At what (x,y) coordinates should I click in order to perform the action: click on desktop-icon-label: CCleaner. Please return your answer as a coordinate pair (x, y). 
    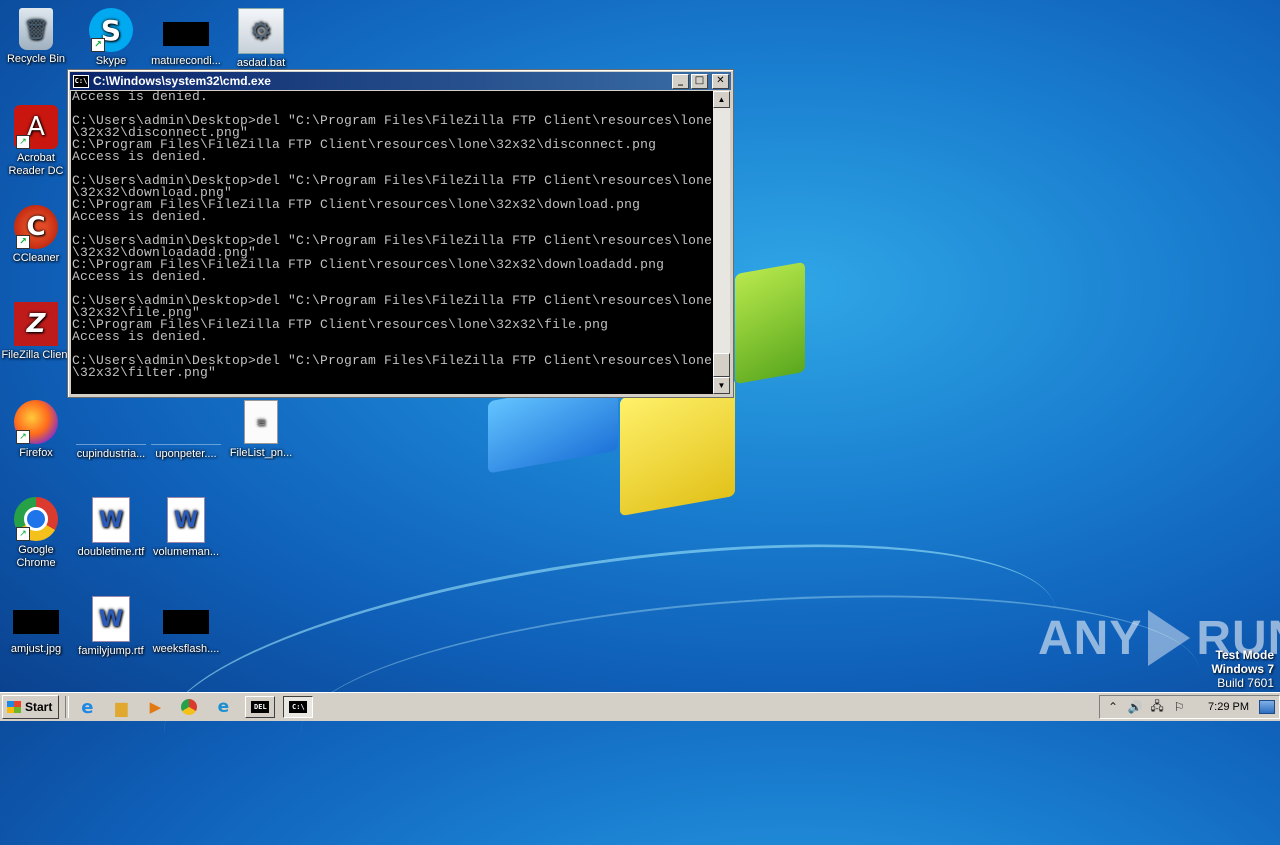
    Looking at the image, I should click on (36, 258).